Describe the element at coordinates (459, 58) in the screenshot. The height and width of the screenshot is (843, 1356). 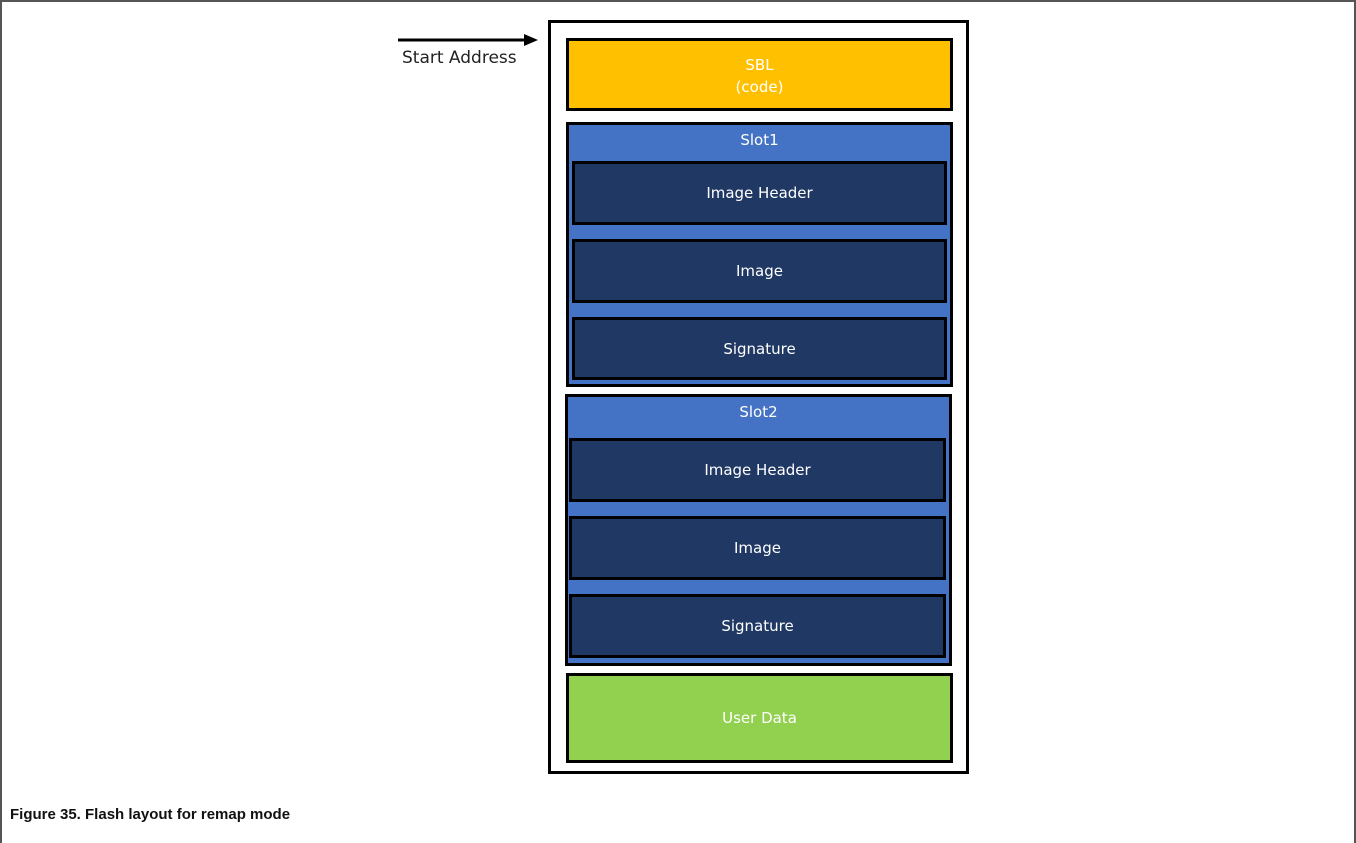
I see `start-address-label: Start Address` at that location.